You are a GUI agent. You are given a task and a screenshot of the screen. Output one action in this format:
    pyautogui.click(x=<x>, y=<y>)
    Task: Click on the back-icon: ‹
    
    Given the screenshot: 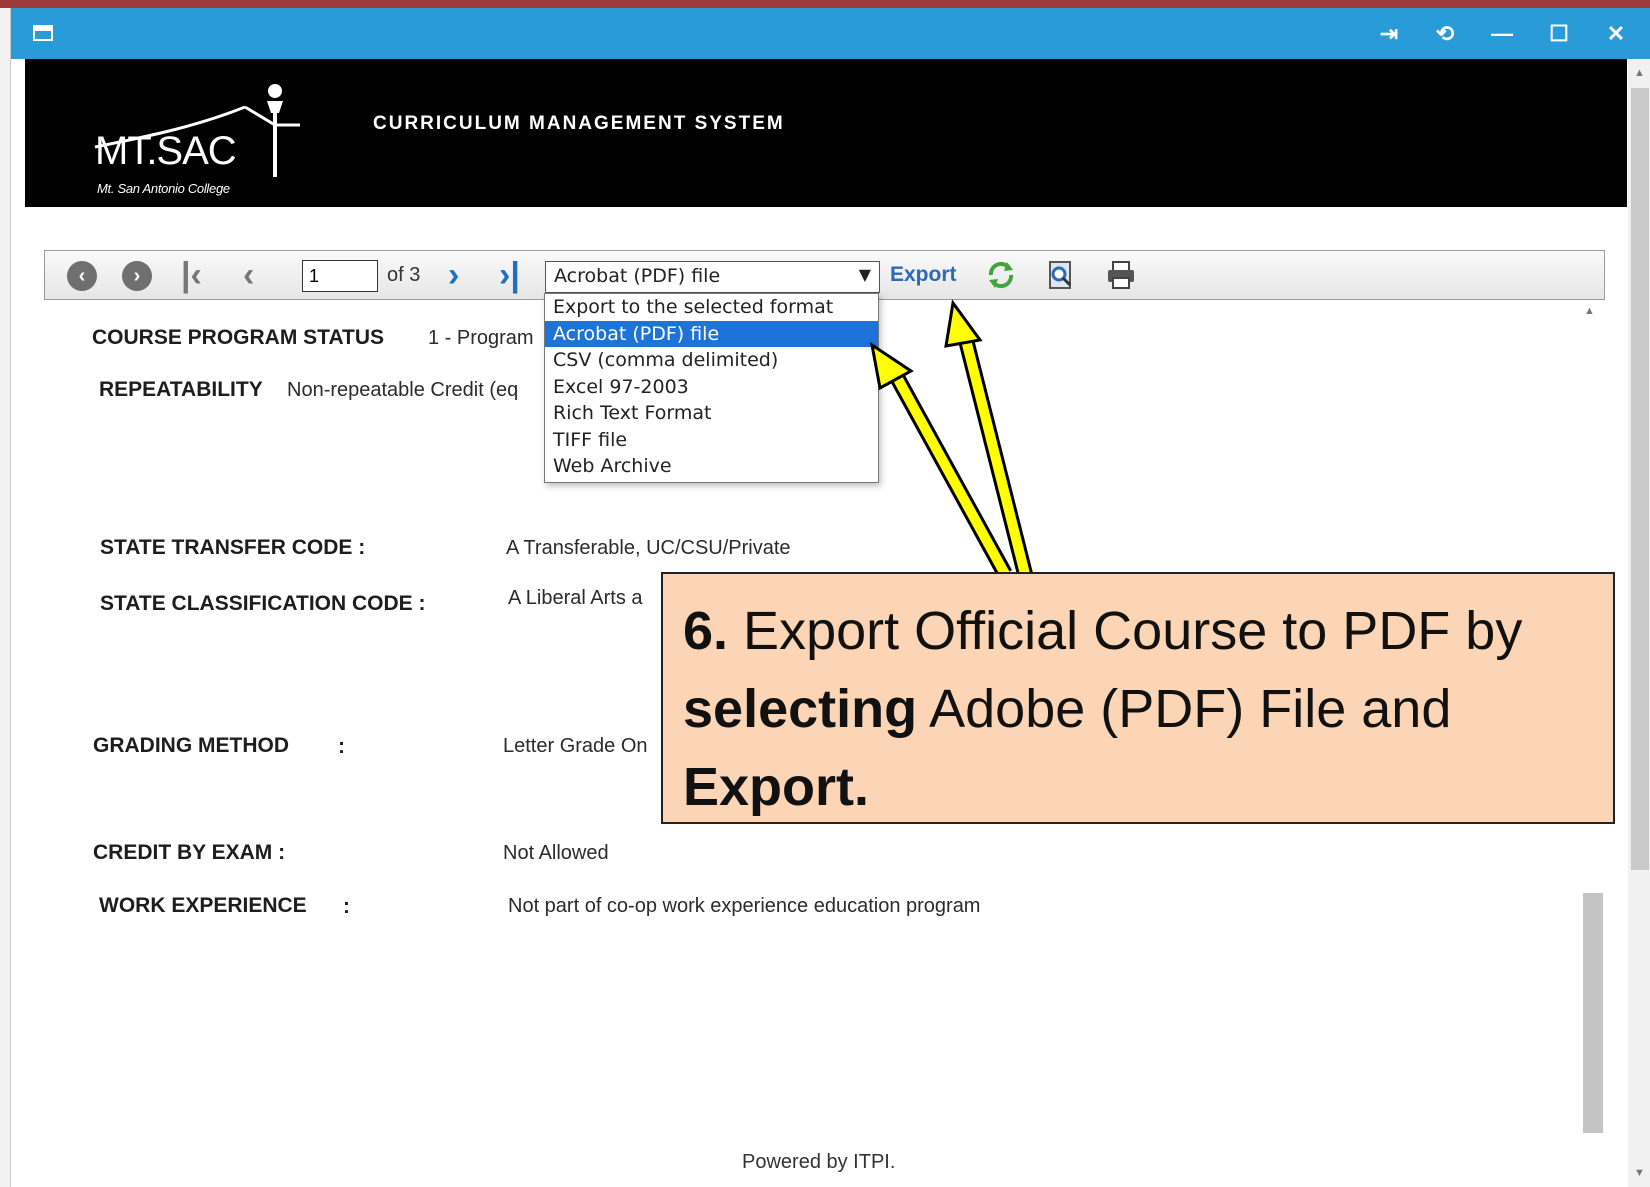 What is the action you would take?
    pyautogui.click(x=82, y=276)
    